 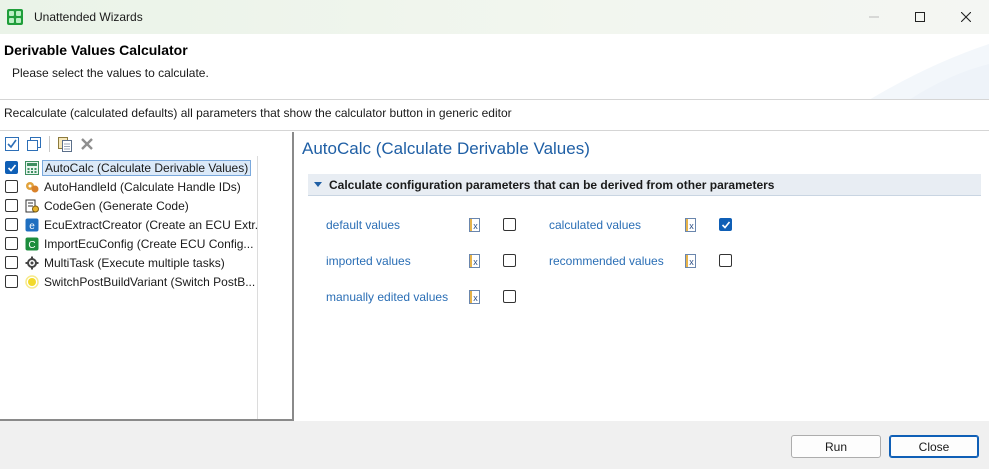 What do you see at coordinates (368, 261) in the screenshot?
I see `imported-values-label: imported values` at bounding box center [368, 261].